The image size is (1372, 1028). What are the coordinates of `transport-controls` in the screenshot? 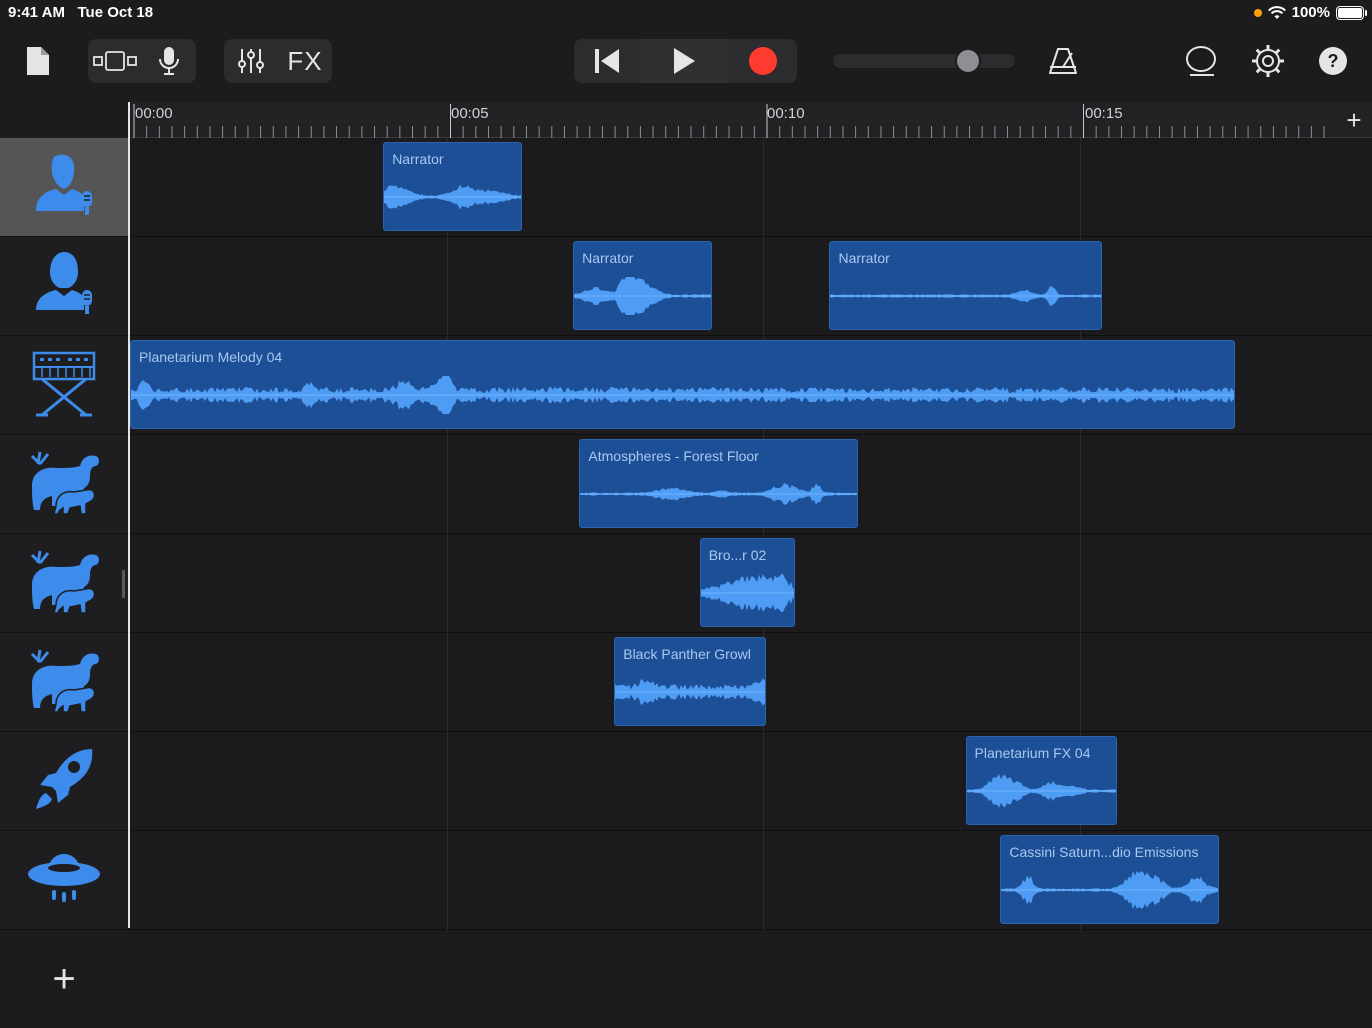 It's located at (685, 61).